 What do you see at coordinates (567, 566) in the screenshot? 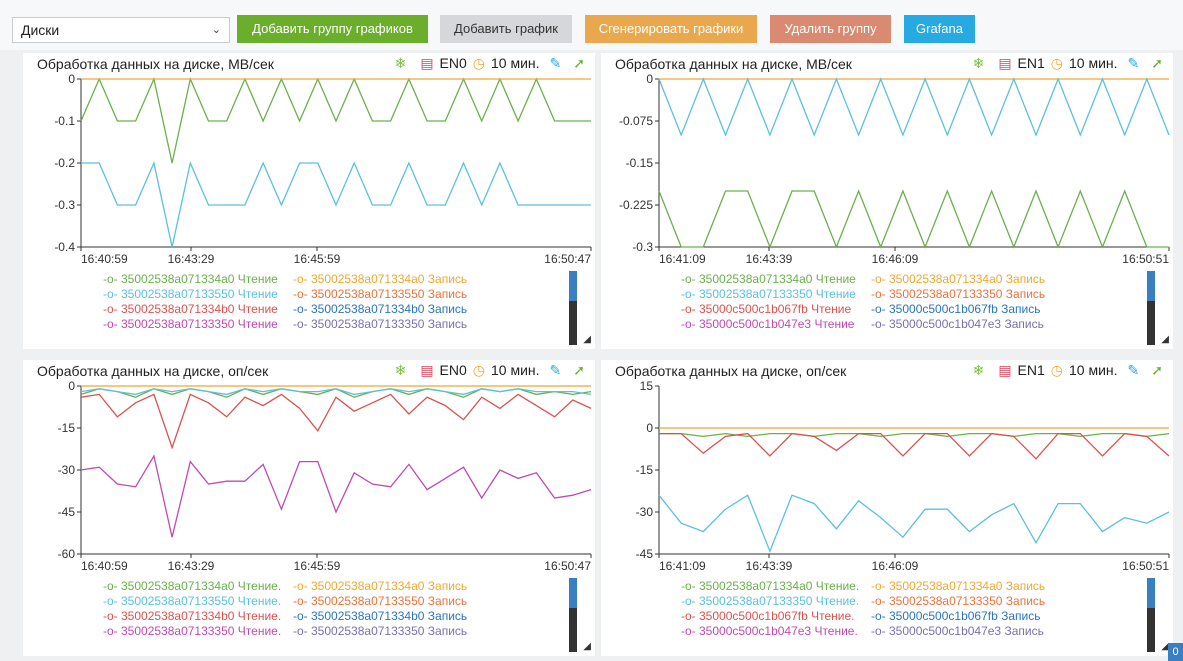
I see `x-tick-label: 16:50:47` at bounding box center [567, 566].